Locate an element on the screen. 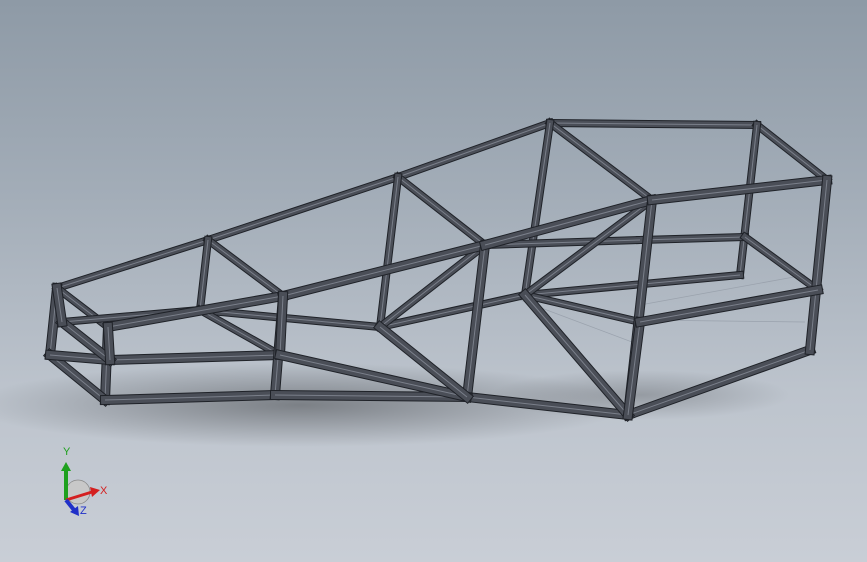 This screenshot has height=562, width=867. y-axis-label: Y is located at coordinates (67, 452).